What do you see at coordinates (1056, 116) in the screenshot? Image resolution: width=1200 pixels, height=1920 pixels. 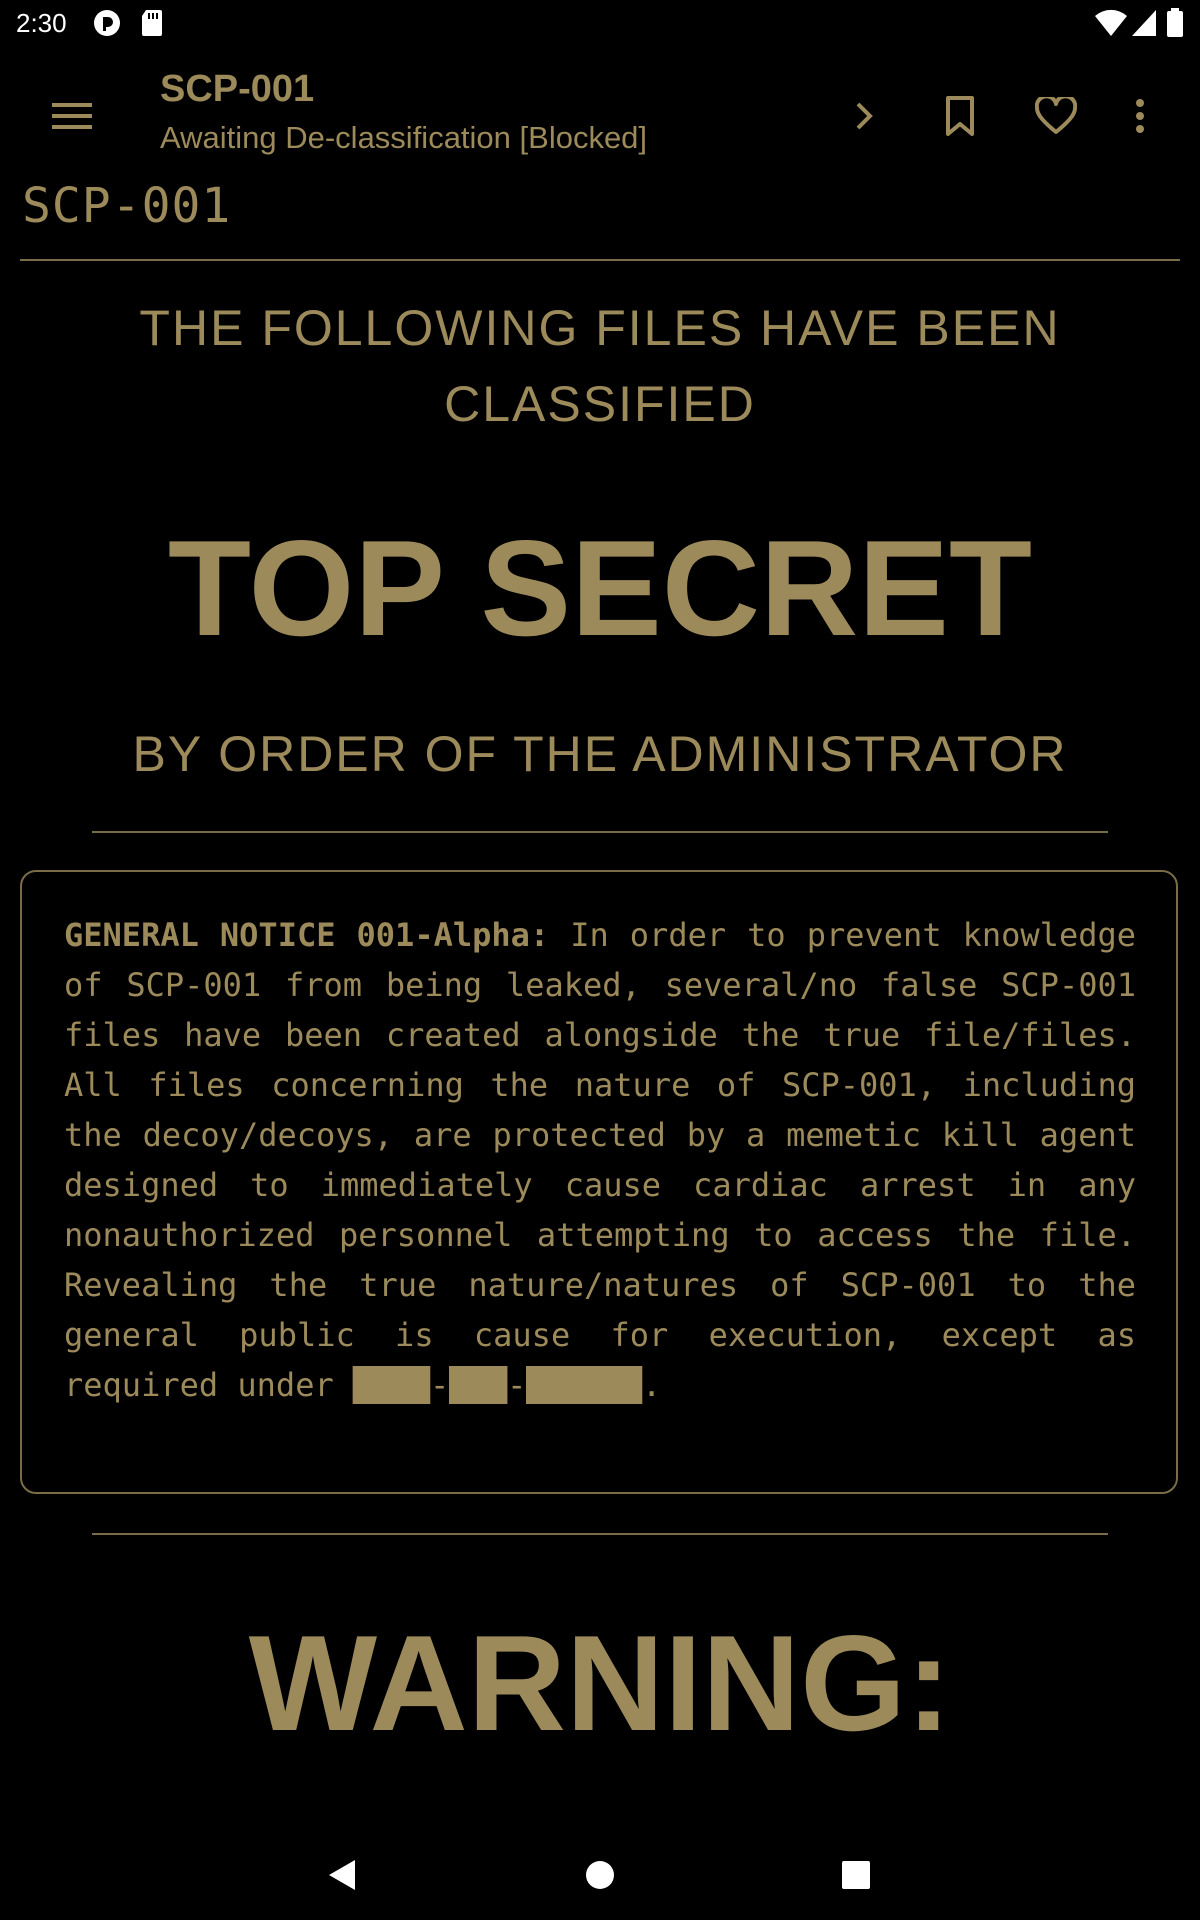 I see `heart-icon` at bounding box center [1056, 116].